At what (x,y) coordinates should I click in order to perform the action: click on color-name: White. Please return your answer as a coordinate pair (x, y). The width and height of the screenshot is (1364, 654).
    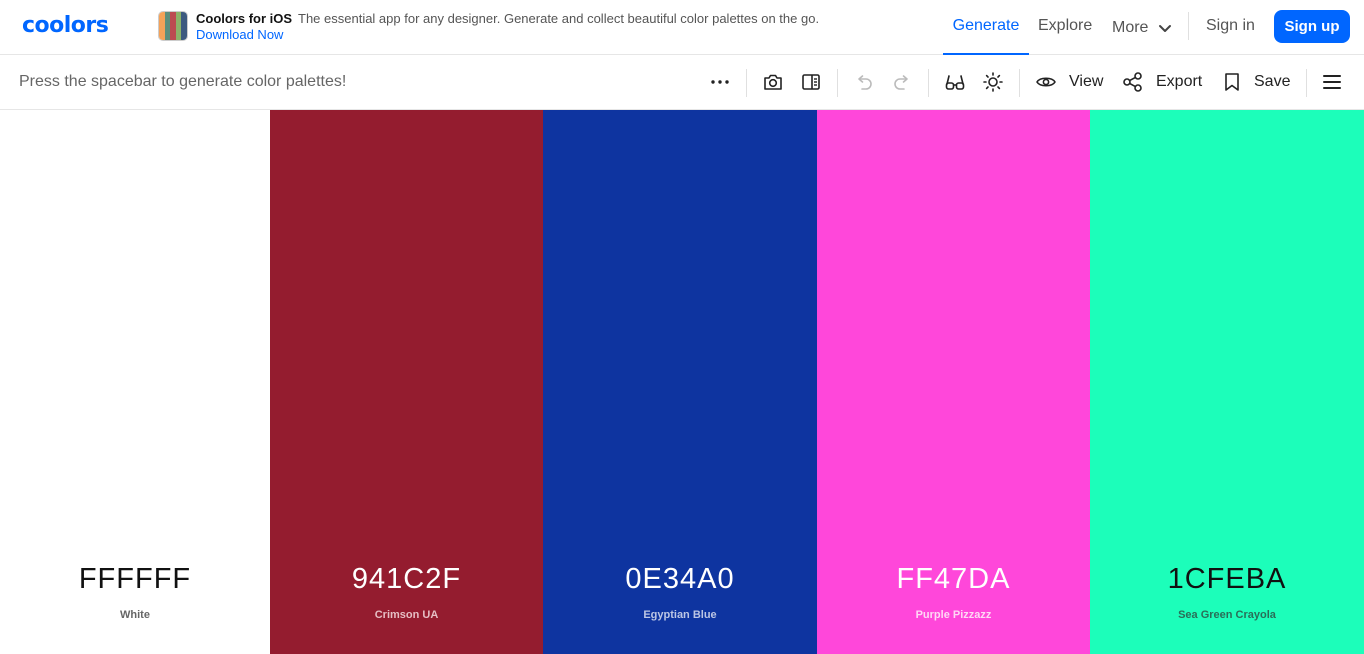
    Looking at the image, I should click on (135, 615).